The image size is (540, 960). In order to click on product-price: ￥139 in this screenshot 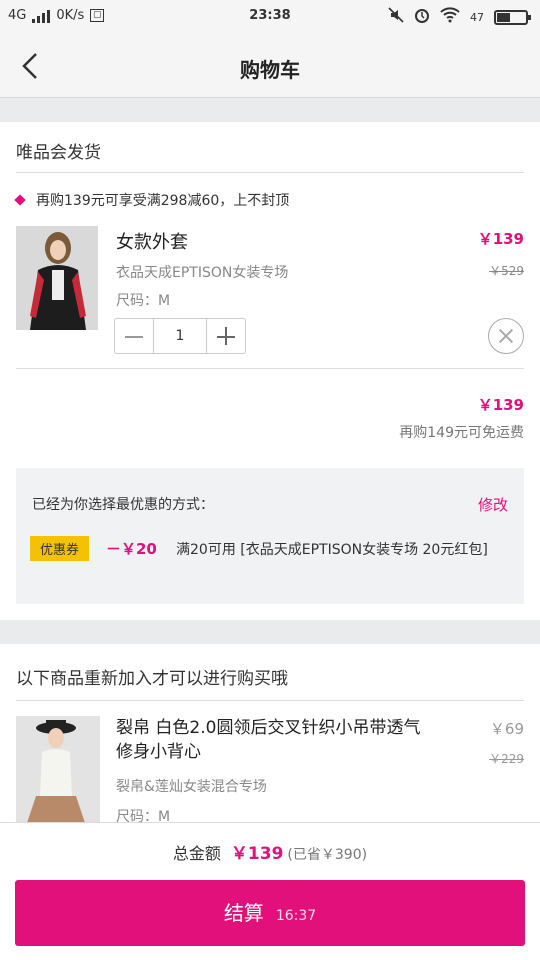, I will do `click(500, 239)`.